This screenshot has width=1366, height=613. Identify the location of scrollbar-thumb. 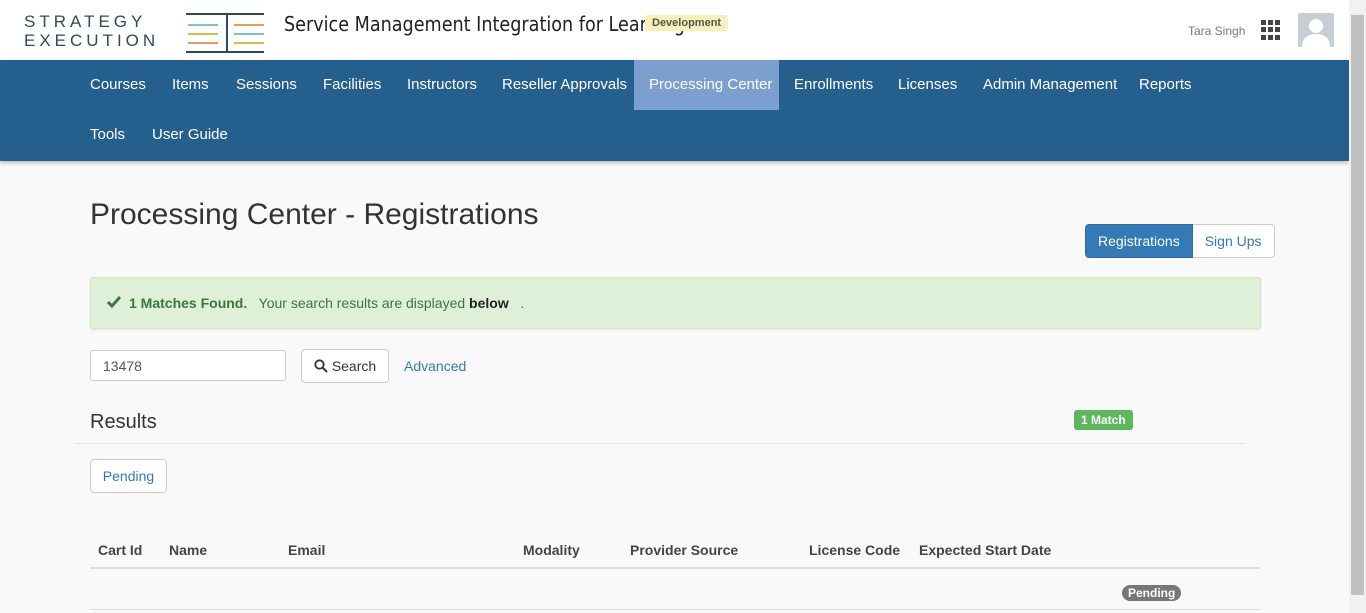
(1357, 305).